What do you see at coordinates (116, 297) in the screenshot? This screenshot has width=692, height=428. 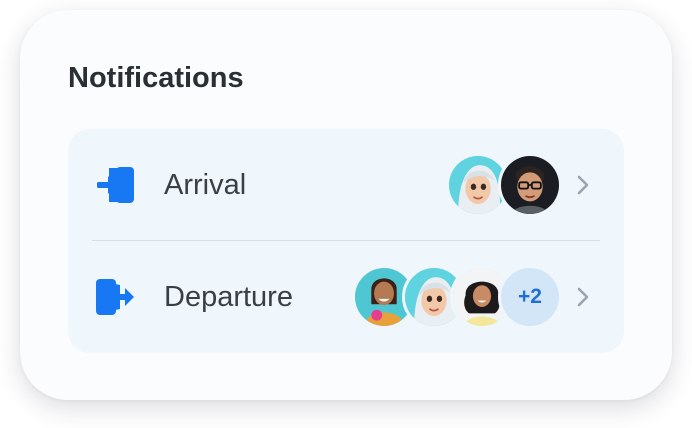 I see `departure-icon` at bounding box center [116, 297].